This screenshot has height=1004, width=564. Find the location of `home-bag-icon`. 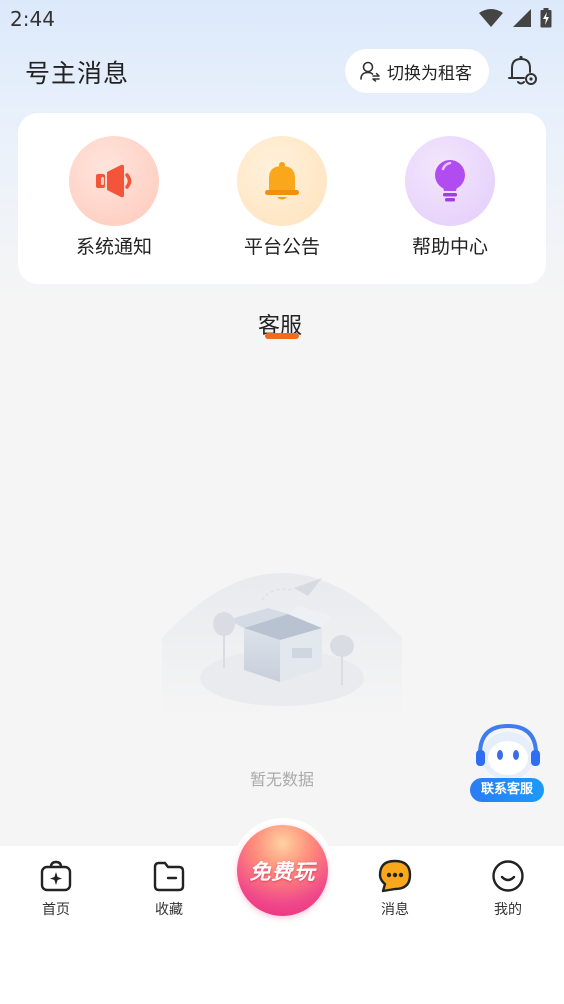

home-bag-icon is located at coordinates (56, 876).